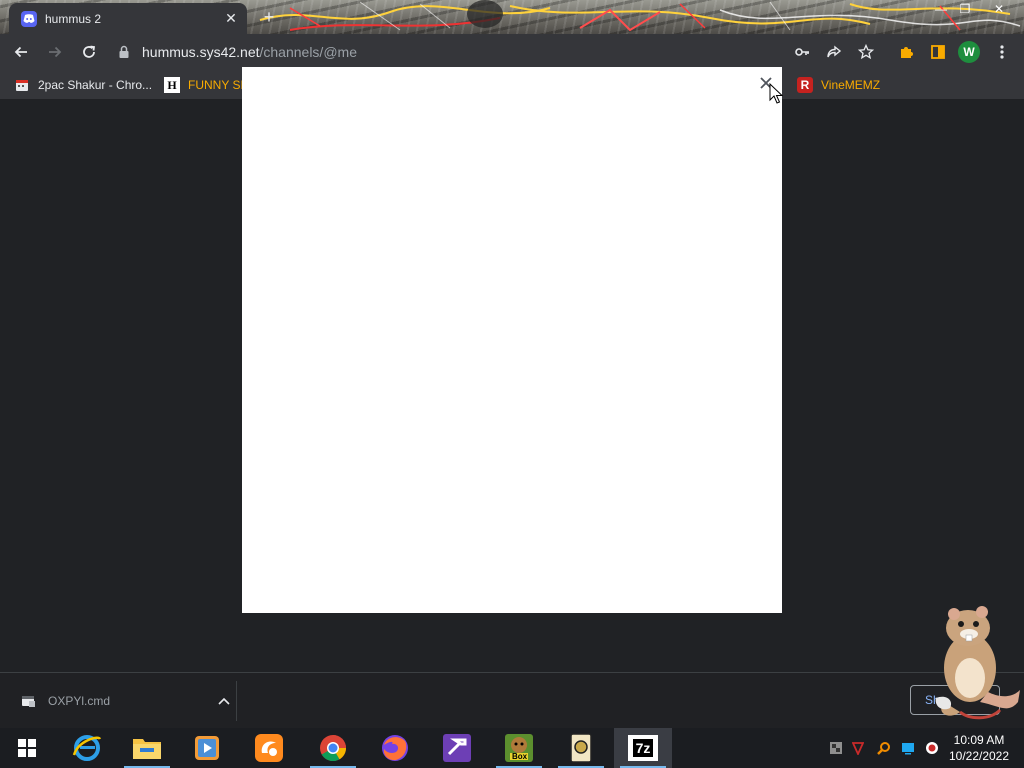 The image size is (1024, 768). What do you see at coordinates (497, 52) in the screenshot?
I see `address-bar: hummus.sys42.net /channels/@me` at bounding box center [497, 52].